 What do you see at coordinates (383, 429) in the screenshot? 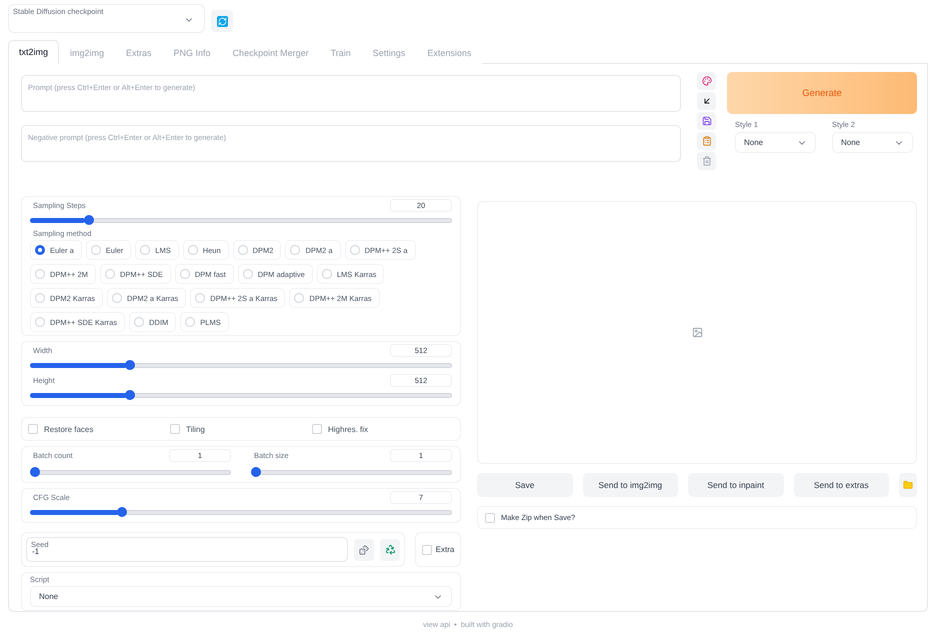
I see `option-checkbox: Highres. fix` at bounding box center [383, 429].